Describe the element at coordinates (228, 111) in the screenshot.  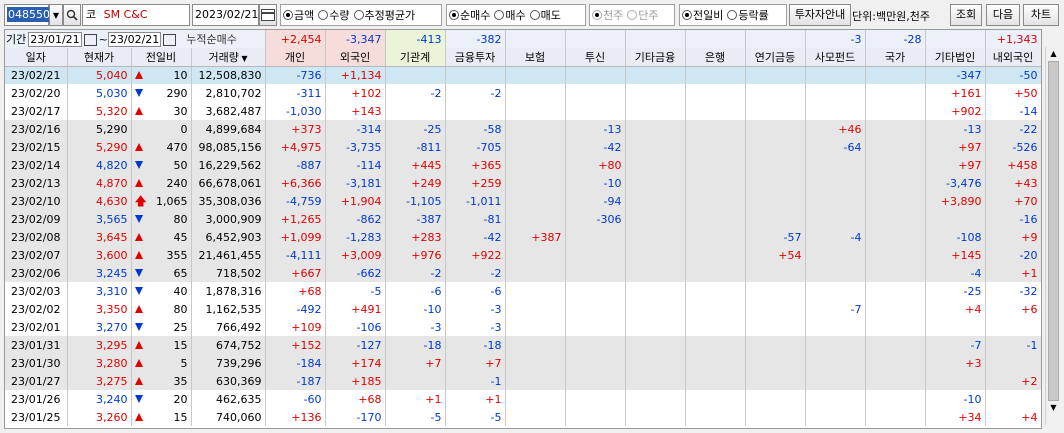
I see `volume-cell: 3,682,487` at that location.